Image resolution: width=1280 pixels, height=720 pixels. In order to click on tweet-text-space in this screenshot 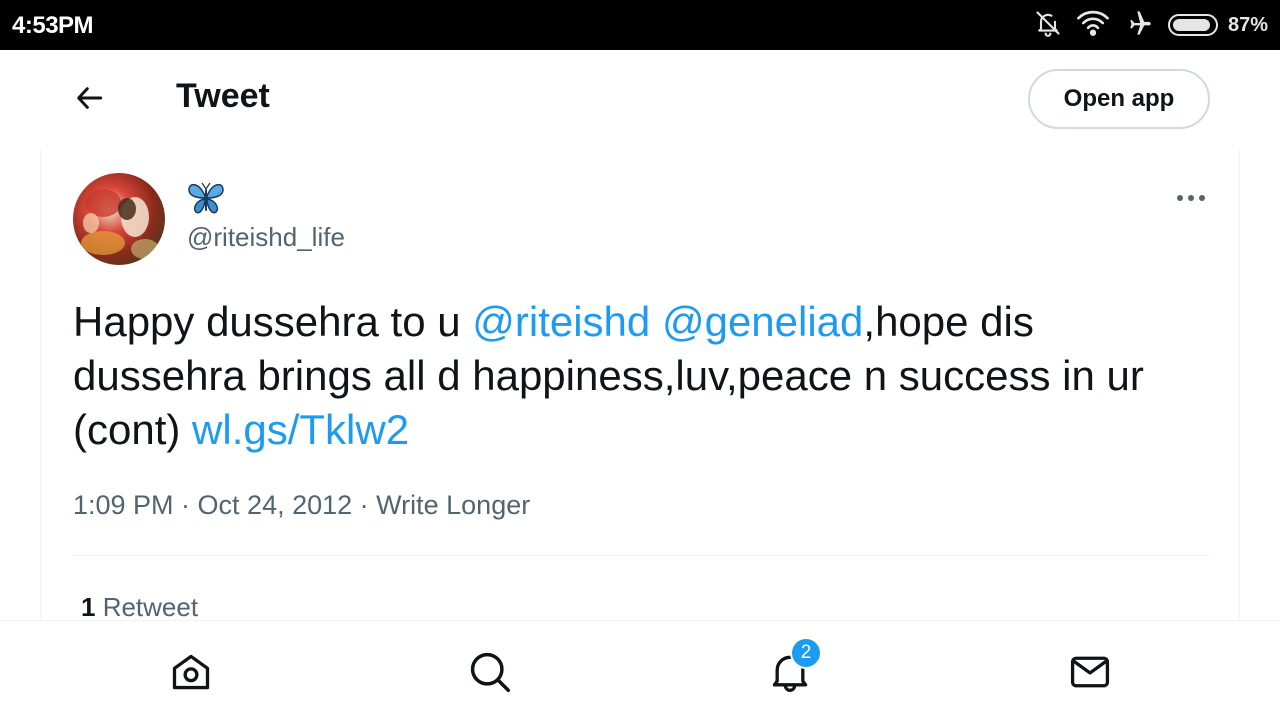, I will do `click(656, 321)`.